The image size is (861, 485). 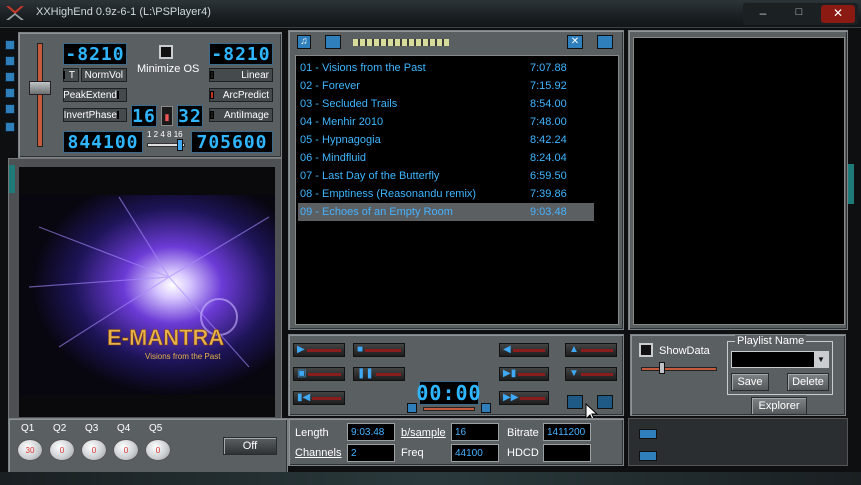 I want to click on save-button: Save, so click(x=750, y=382).